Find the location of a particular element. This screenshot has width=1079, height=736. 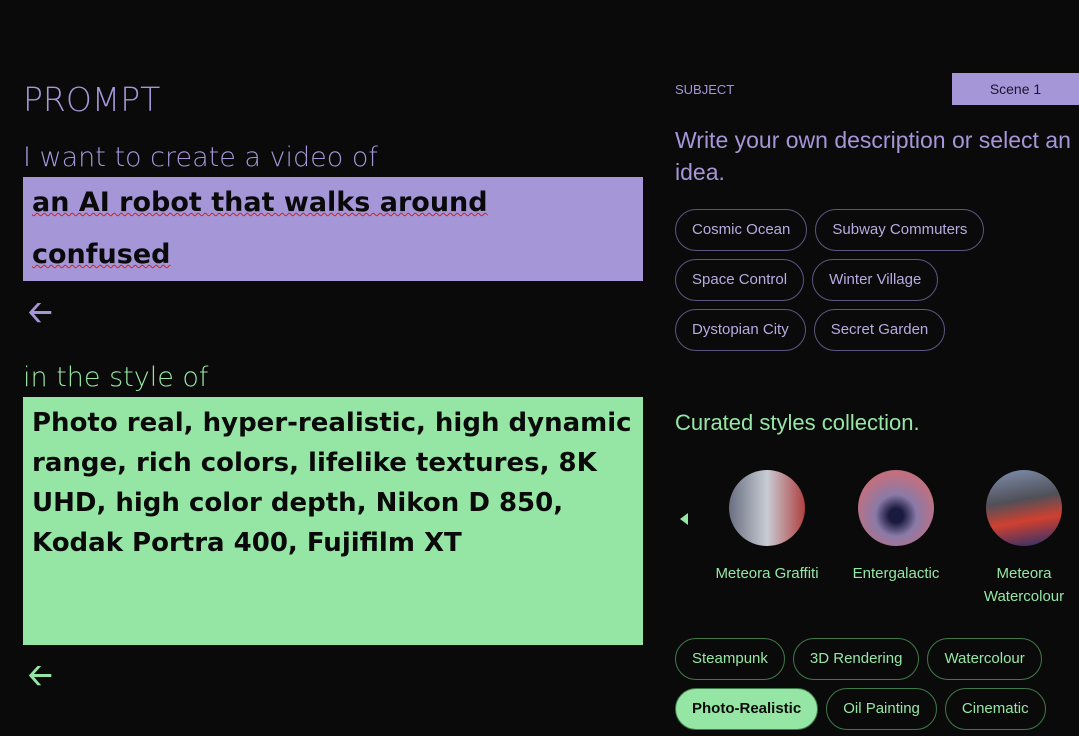

subject-lead: I want to create a video of is located at coordinates (200, 157).